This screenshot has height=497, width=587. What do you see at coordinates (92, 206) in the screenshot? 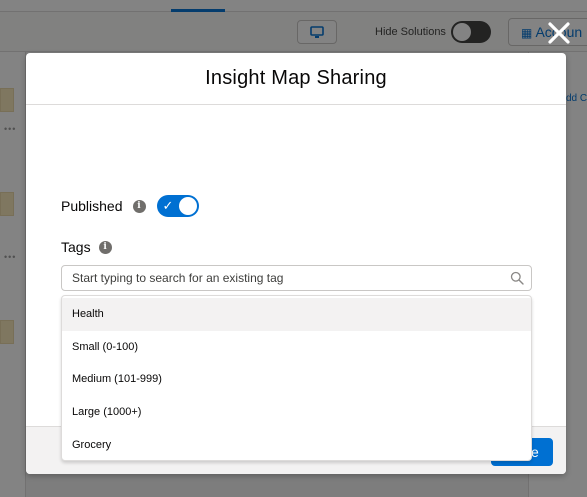
I see `published-label: Published` at bounding box center [92, 206].